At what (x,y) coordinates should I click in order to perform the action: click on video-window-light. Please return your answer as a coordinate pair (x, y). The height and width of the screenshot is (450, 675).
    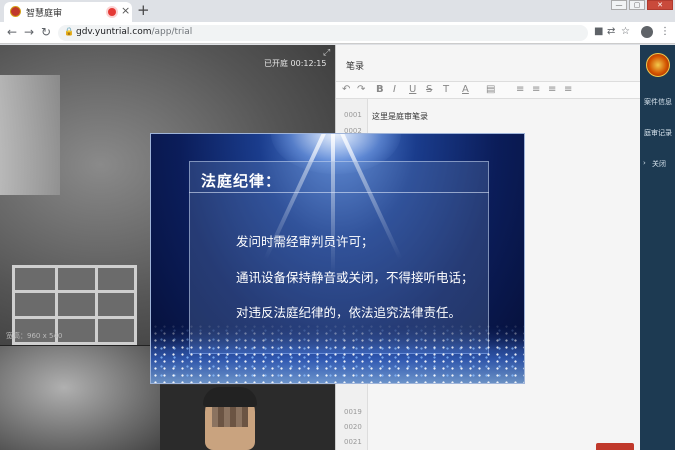
    Looking at the image, I should click on (30, 135).